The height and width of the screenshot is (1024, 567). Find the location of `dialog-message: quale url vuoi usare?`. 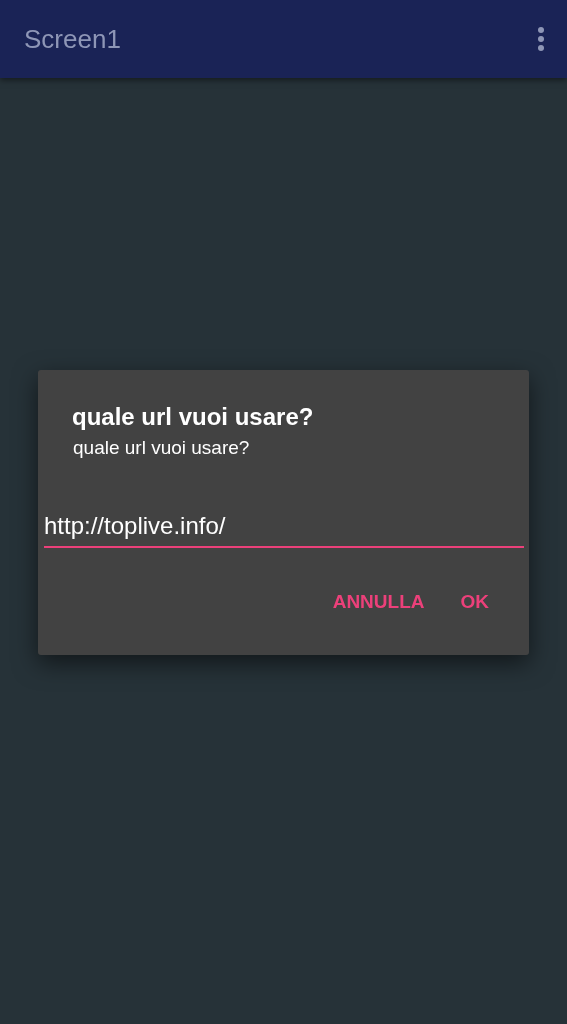

dialog-message: quale url vuoi usare? is located at coordinates (162, 448).